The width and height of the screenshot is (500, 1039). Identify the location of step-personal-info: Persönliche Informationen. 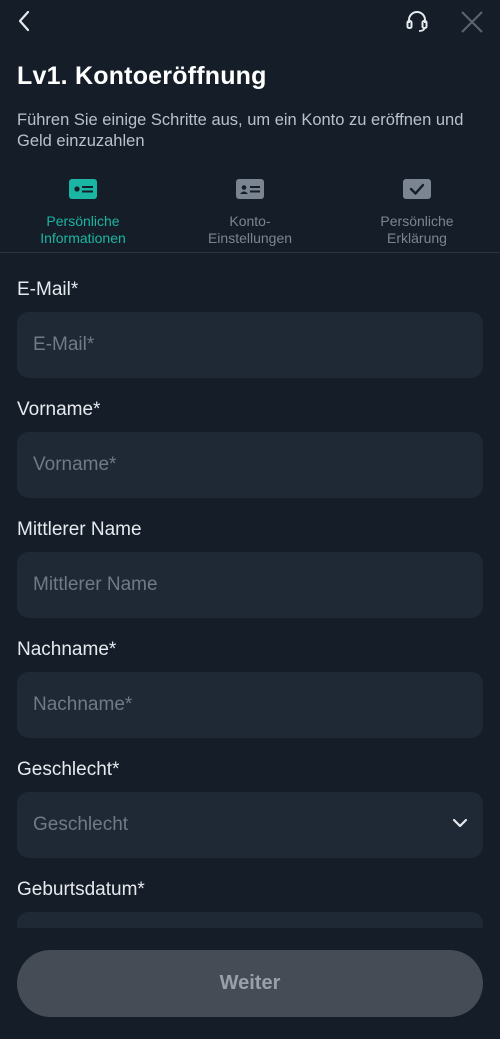
(83, 211).